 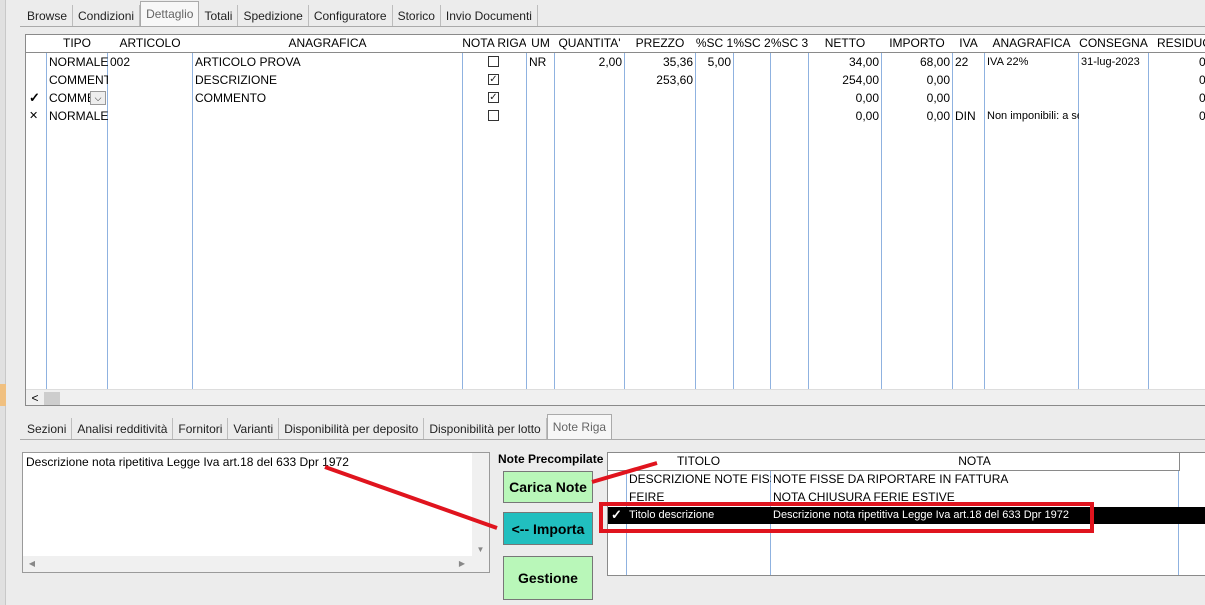 I want to click on cell-anagrafica: COMMENTO, so click(x=327, y=98).